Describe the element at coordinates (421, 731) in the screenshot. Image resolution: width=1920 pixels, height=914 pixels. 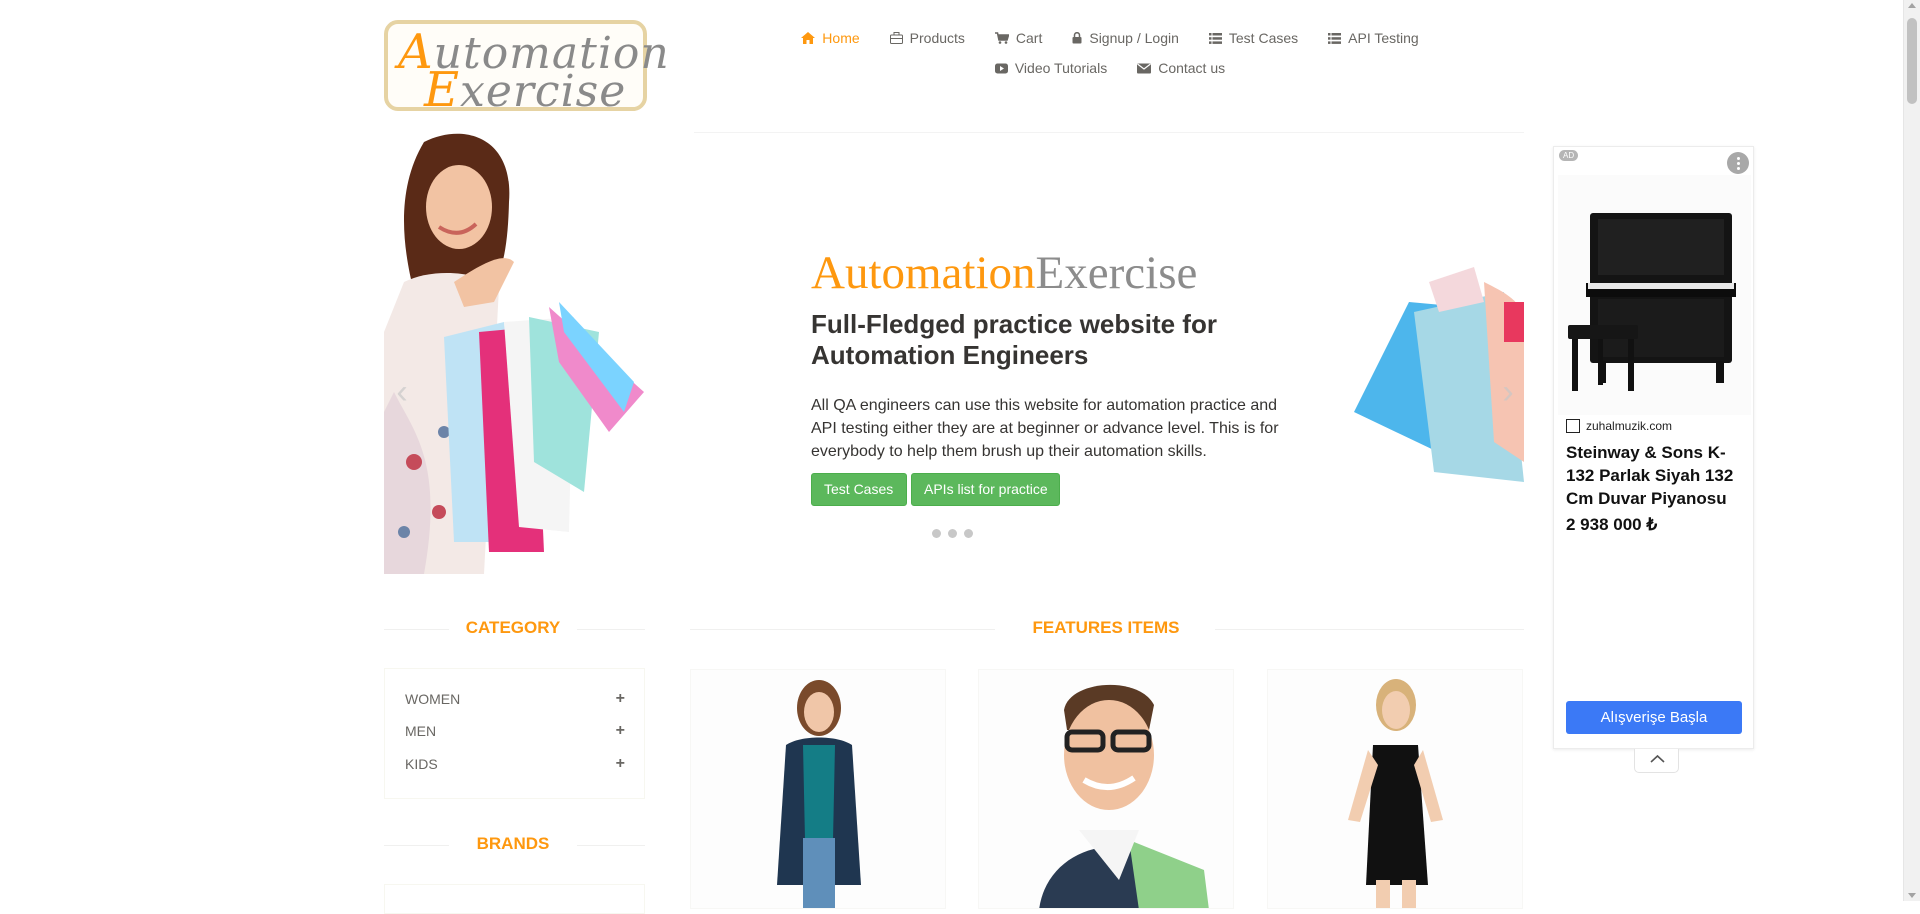
I see `category-label: MEN` at that location.